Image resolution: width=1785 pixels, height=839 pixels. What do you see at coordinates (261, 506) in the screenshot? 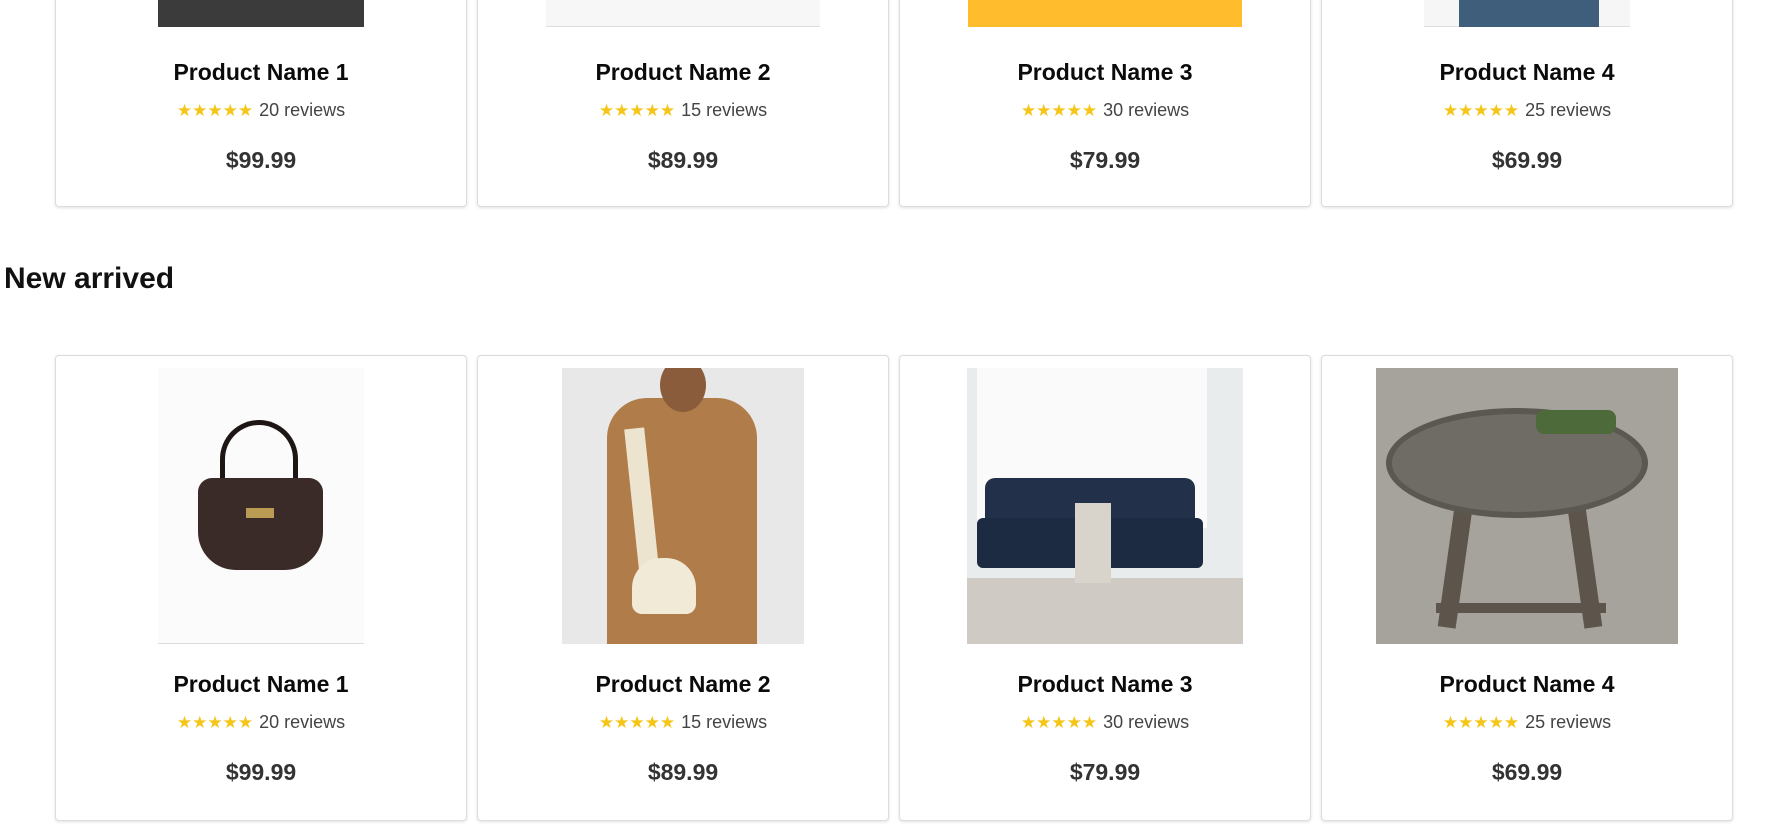
I see `handbag-image` at bounding box center [261, 506].